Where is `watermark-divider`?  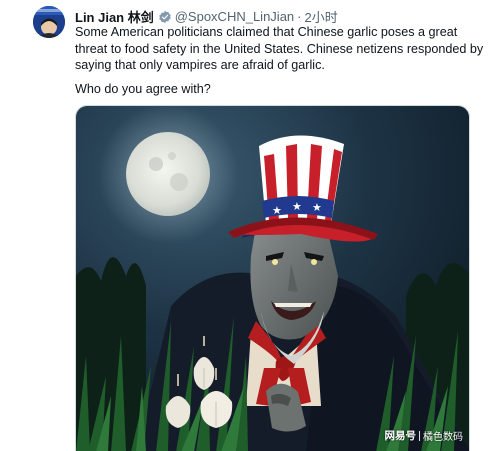
watermark-divider is located at coordinates (419, 435).